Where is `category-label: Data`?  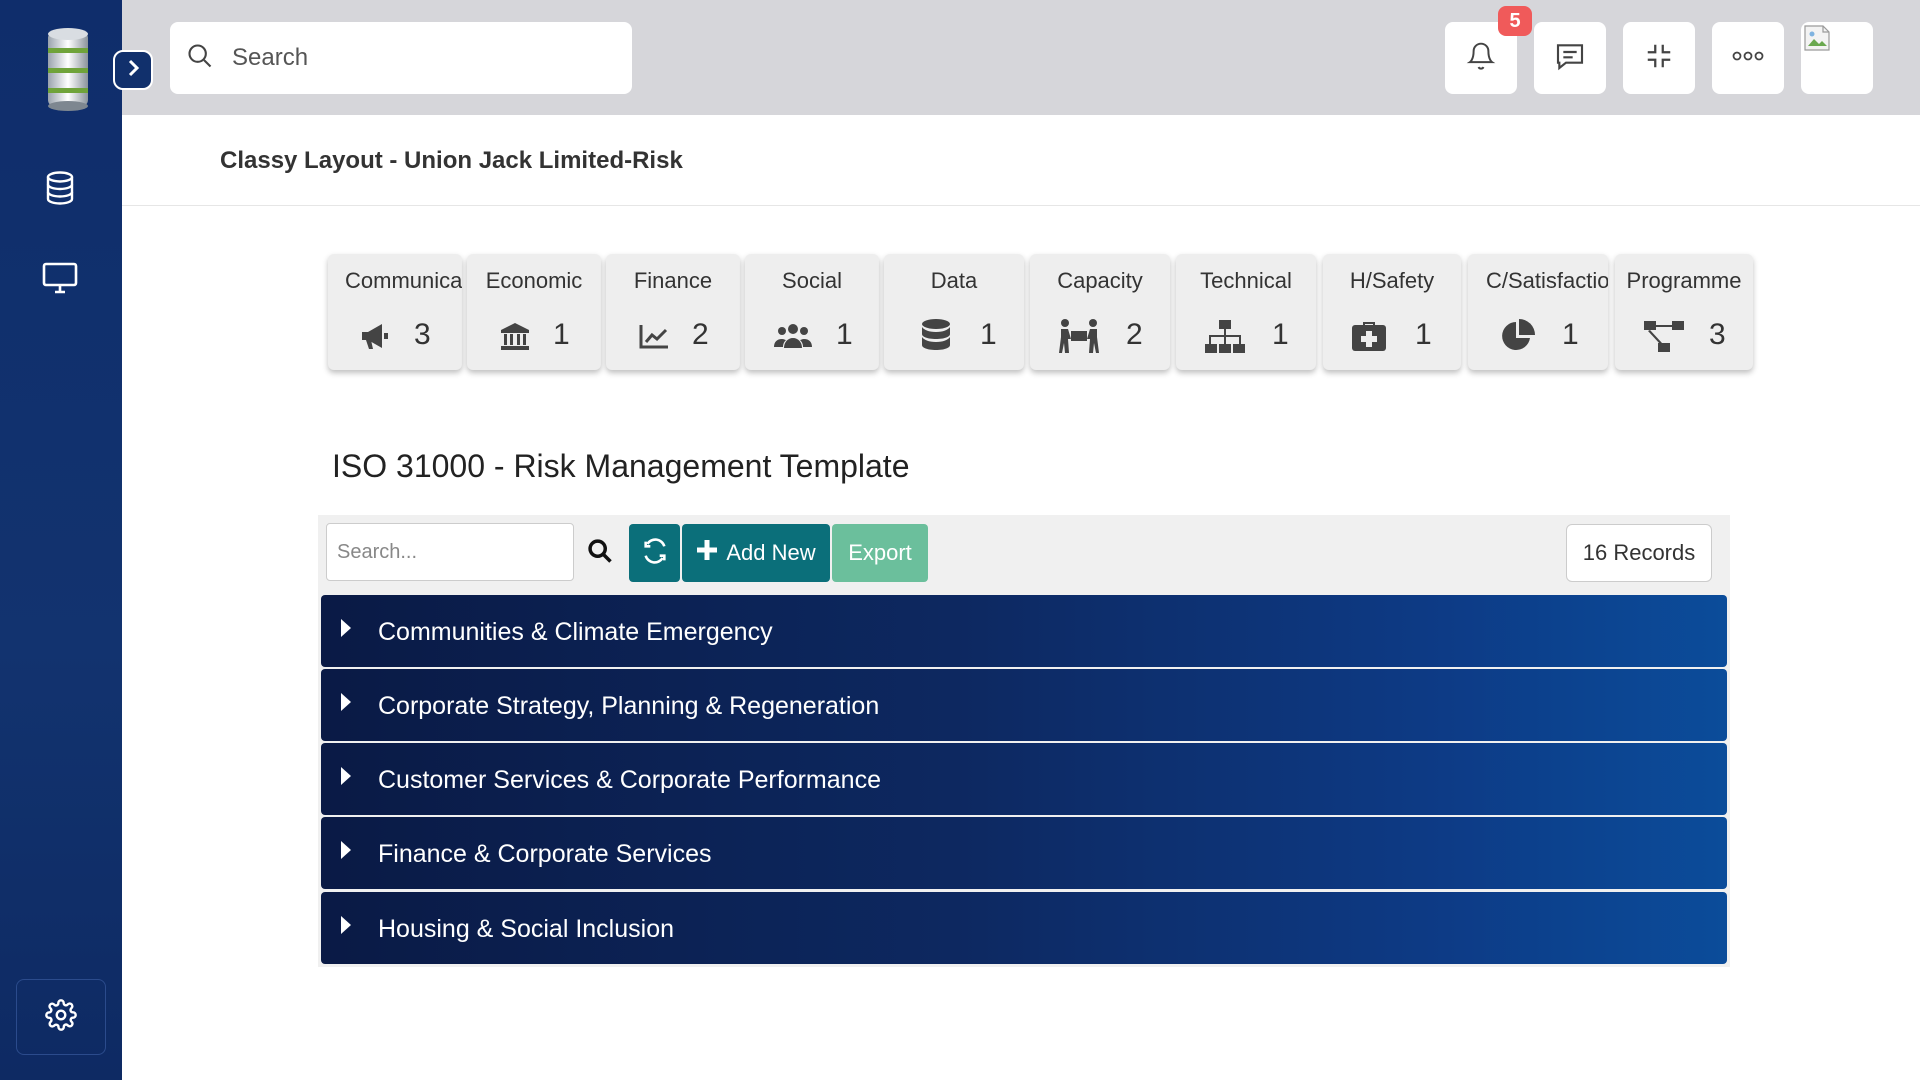
category-label: Data is located at coordinates (954, 280).